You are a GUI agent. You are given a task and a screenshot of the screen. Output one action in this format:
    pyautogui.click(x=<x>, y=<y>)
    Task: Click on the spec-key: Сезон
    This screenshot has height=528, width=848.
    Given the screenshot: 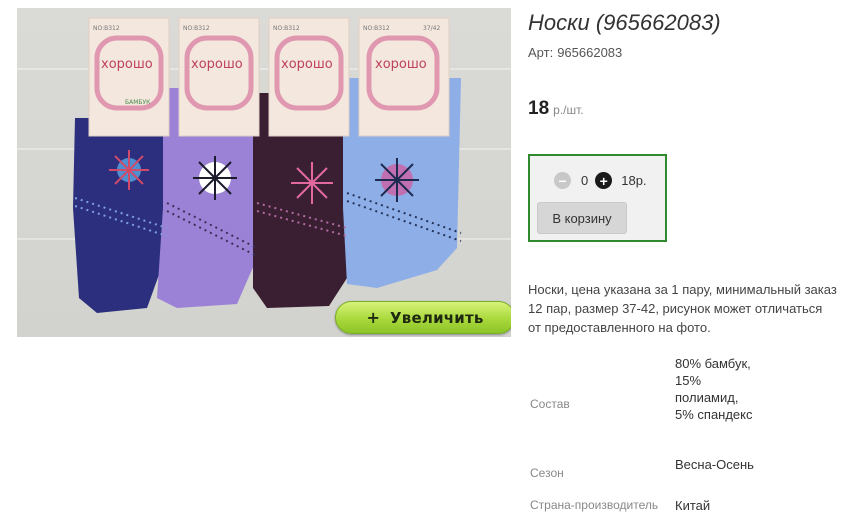 What is the action you would take?
    pyautogui.click(x=547, y=473)
    